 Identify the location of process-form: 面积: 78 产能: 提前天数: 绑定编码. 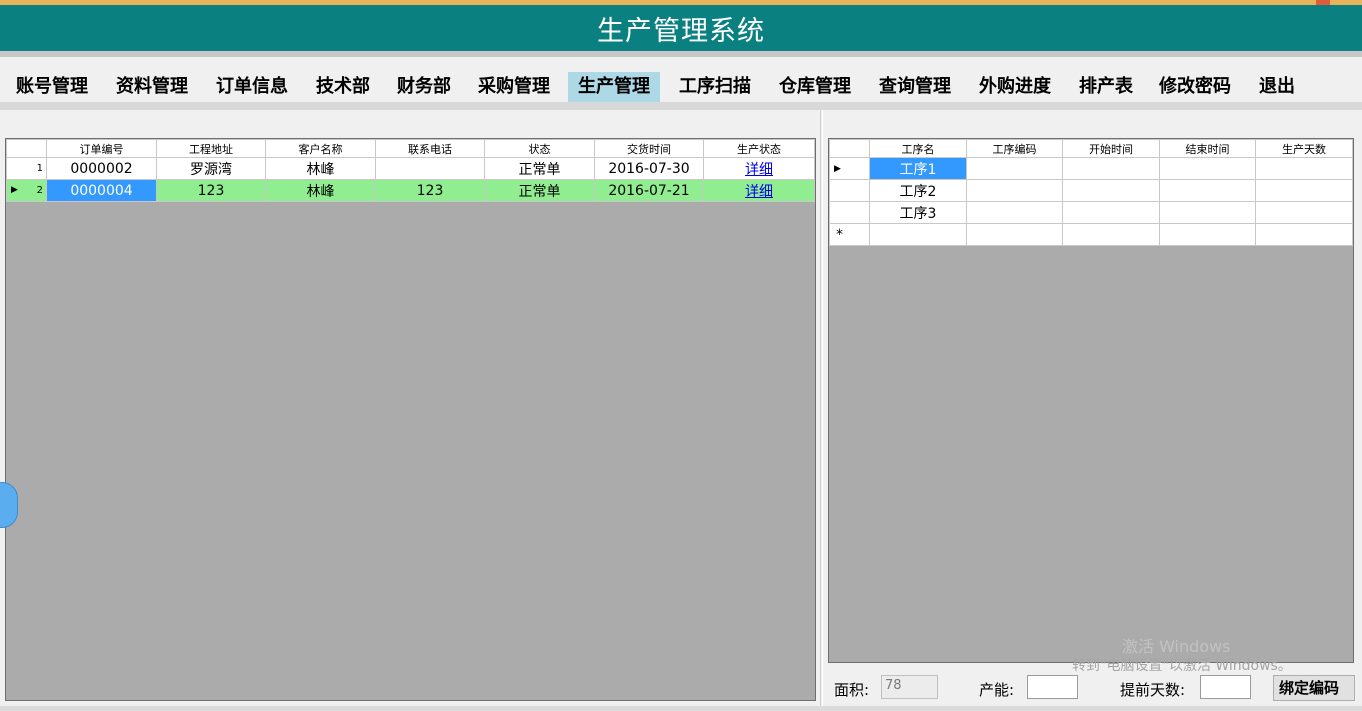
(1092, 689).